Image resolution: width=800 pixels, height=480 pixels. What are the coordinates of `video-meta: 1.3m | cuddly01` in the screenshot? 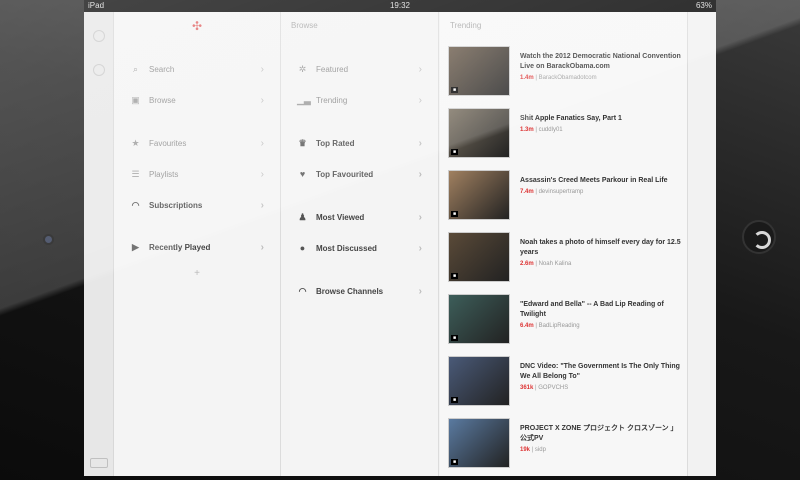 It's located at (541, 130).